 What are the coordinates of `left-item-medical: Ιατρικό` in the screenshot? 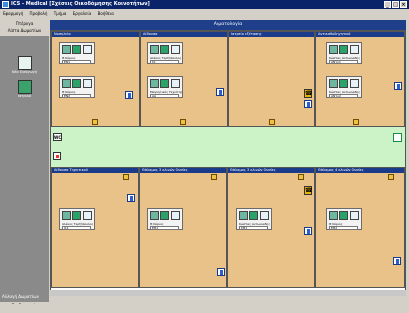 It's located at (24, 92).